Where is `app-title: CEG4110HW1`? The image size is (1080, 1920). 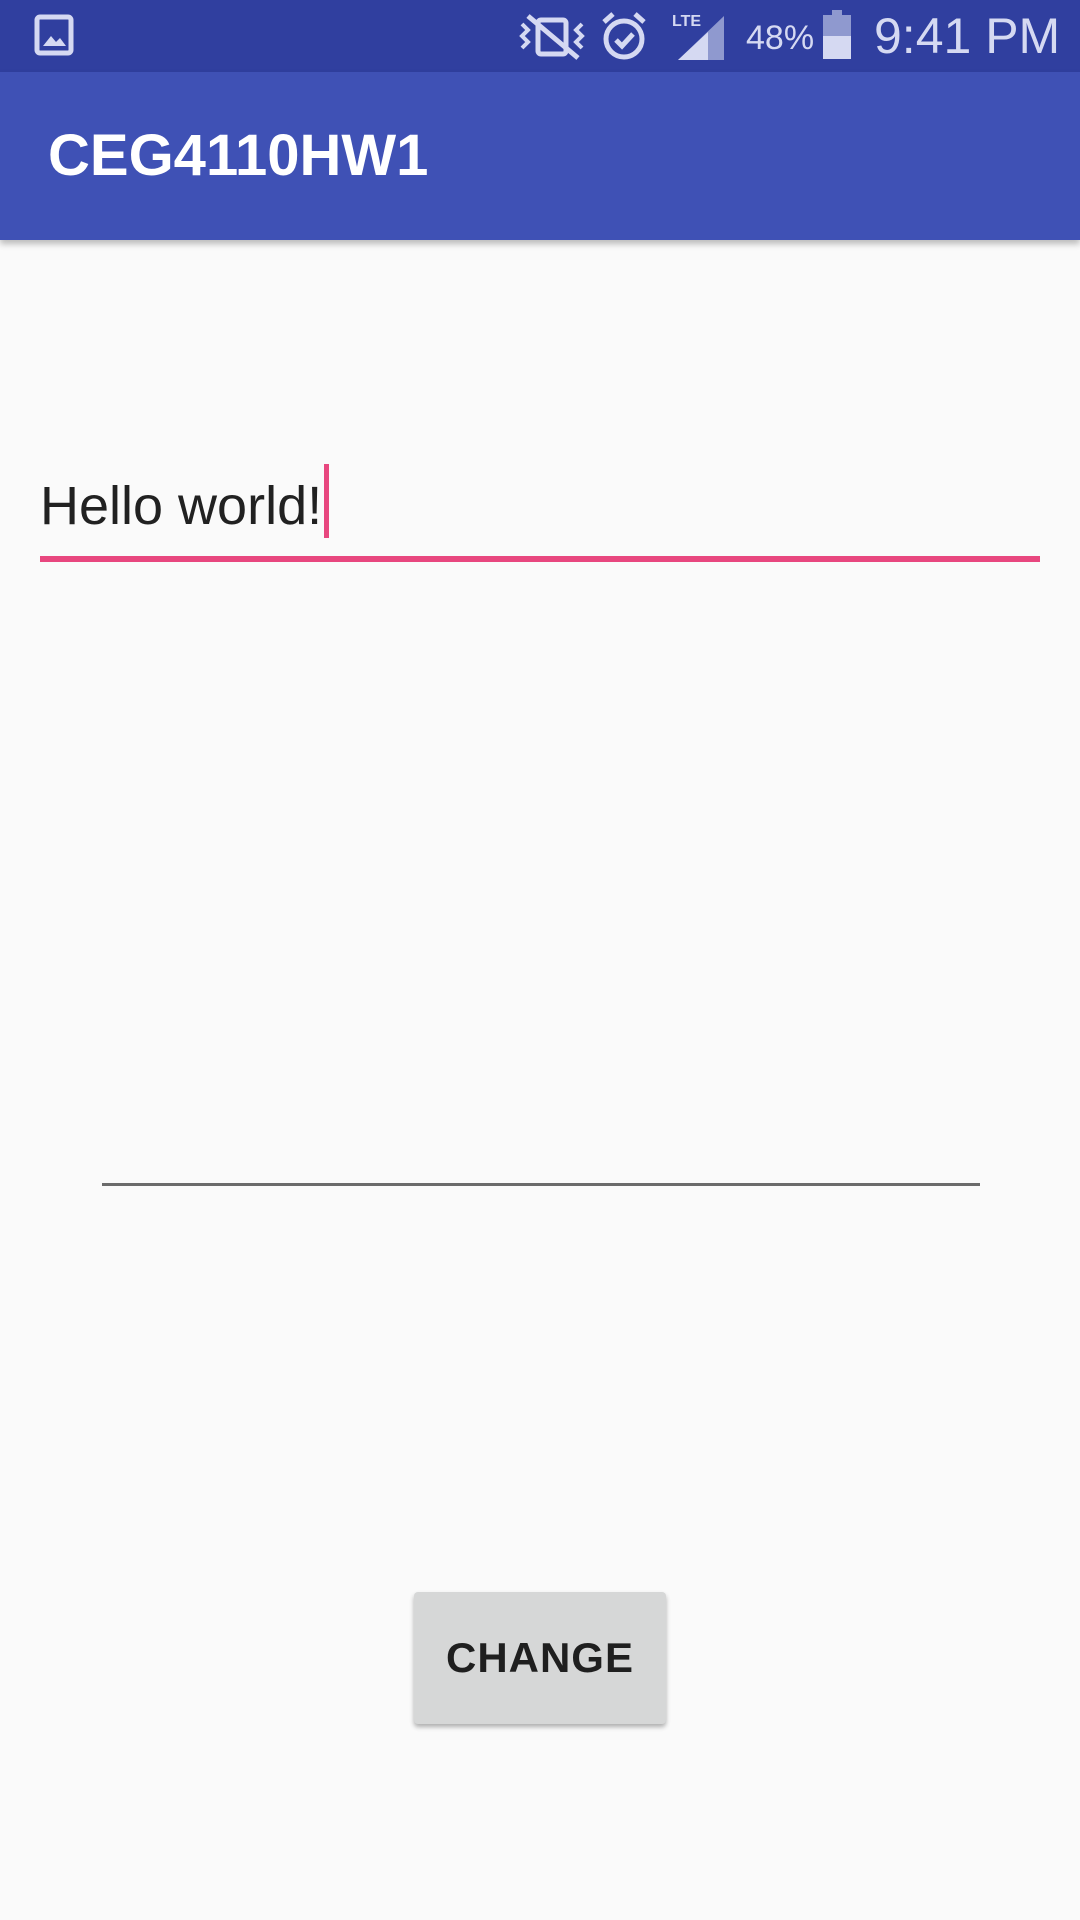 app-title: CEG4110HW1 is located at coordinates (238, 155).